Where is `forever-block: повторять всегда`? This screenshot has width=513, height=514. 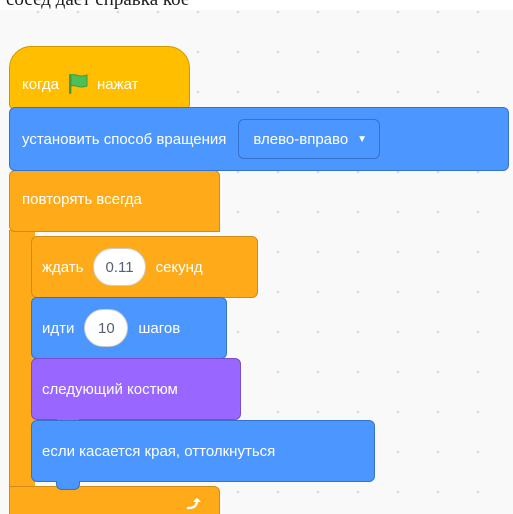
forever-block: повторять всегда is located at coordinates (114, 201).